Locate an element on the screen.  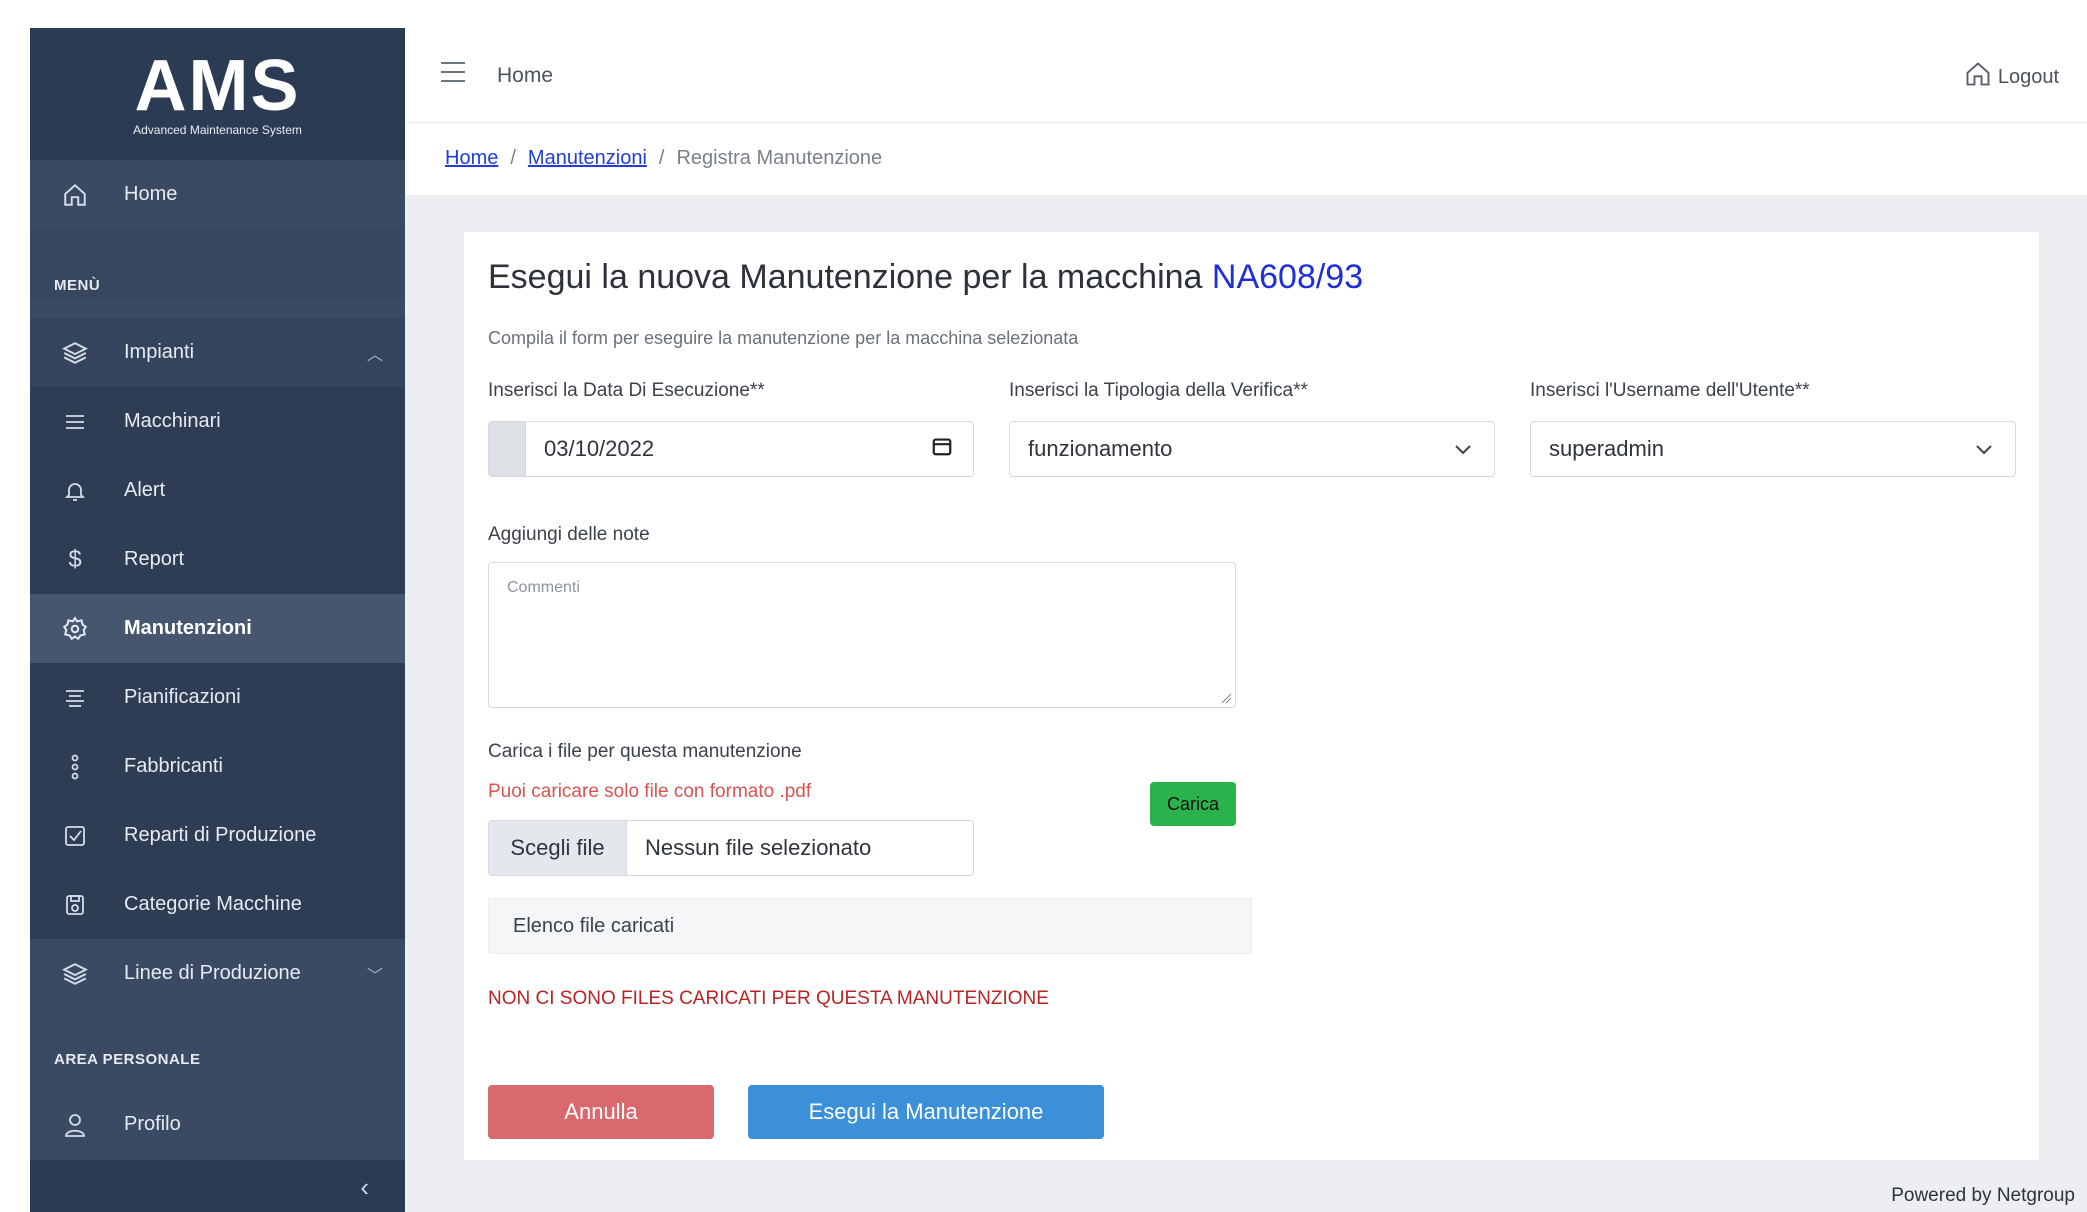
chevron-up-icon: ︿ is located at coordinates (374, 355).